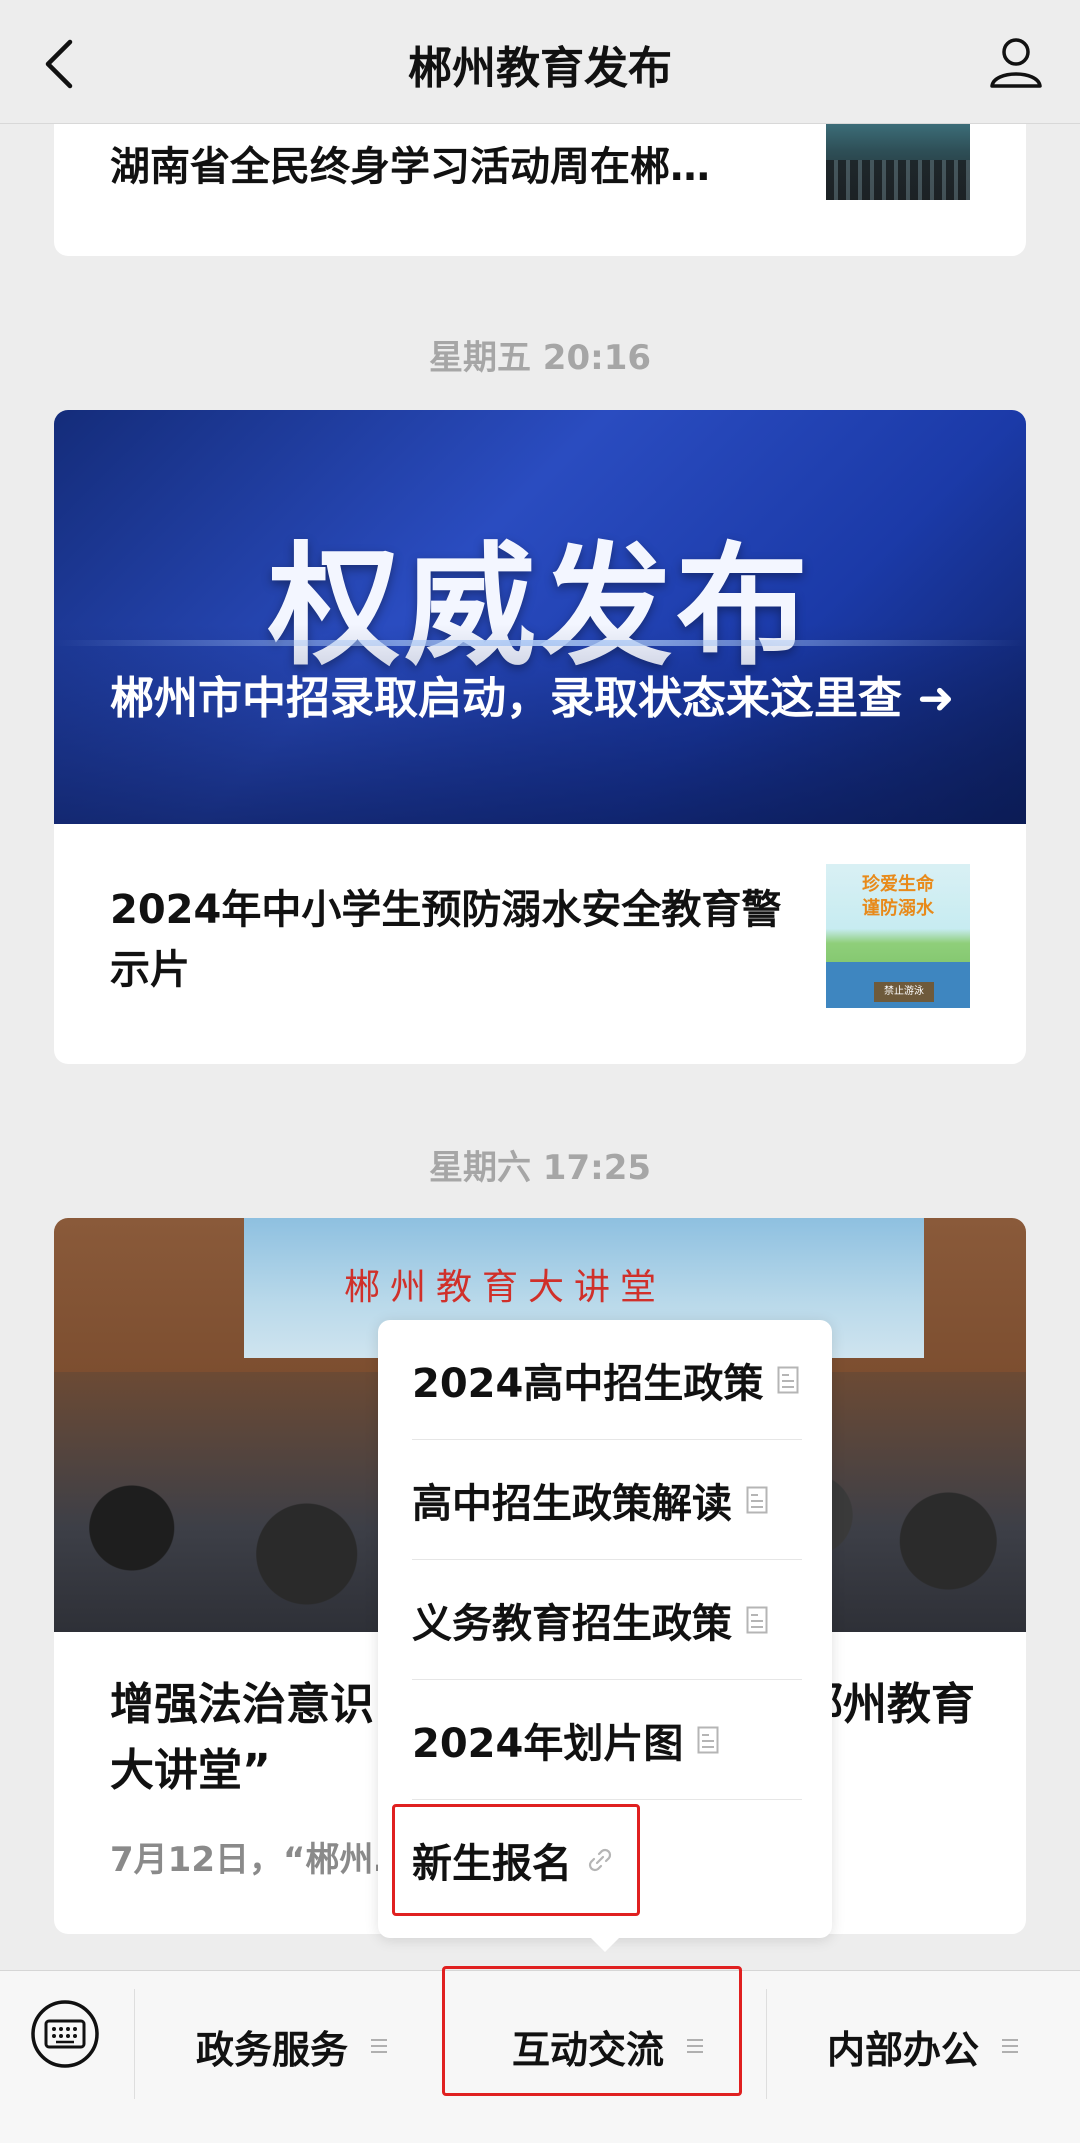 The width and height of the screenshot is (1080, 2143). I want to click on message-timestamp: 星期五 20:16, so click(540, 358).